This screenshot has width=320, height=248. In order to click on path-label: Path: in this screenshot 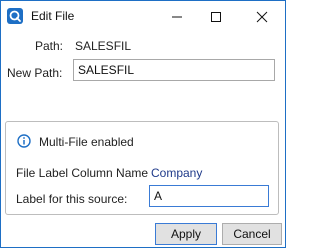, I will do `click(49, 46)`.